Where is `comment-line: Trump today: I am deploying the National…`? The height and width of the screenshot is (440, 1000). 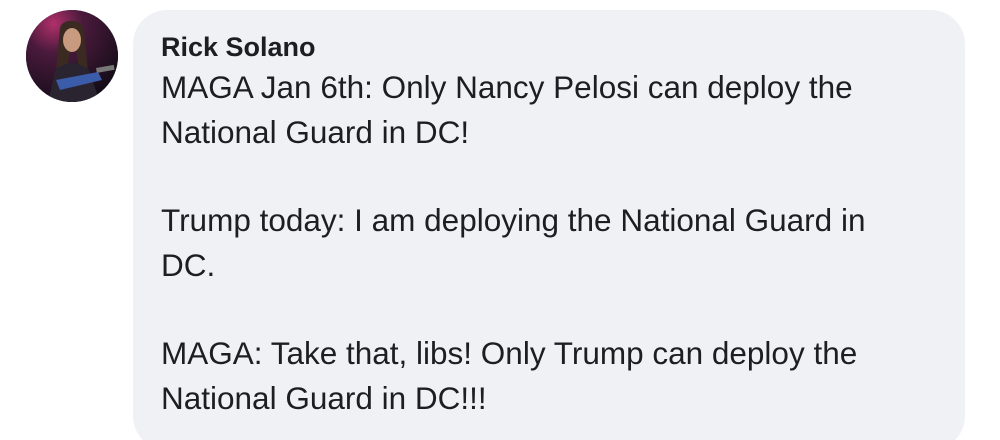
comment-line: Trump today: I am deploying the National… is located at coordinates (513, 220).